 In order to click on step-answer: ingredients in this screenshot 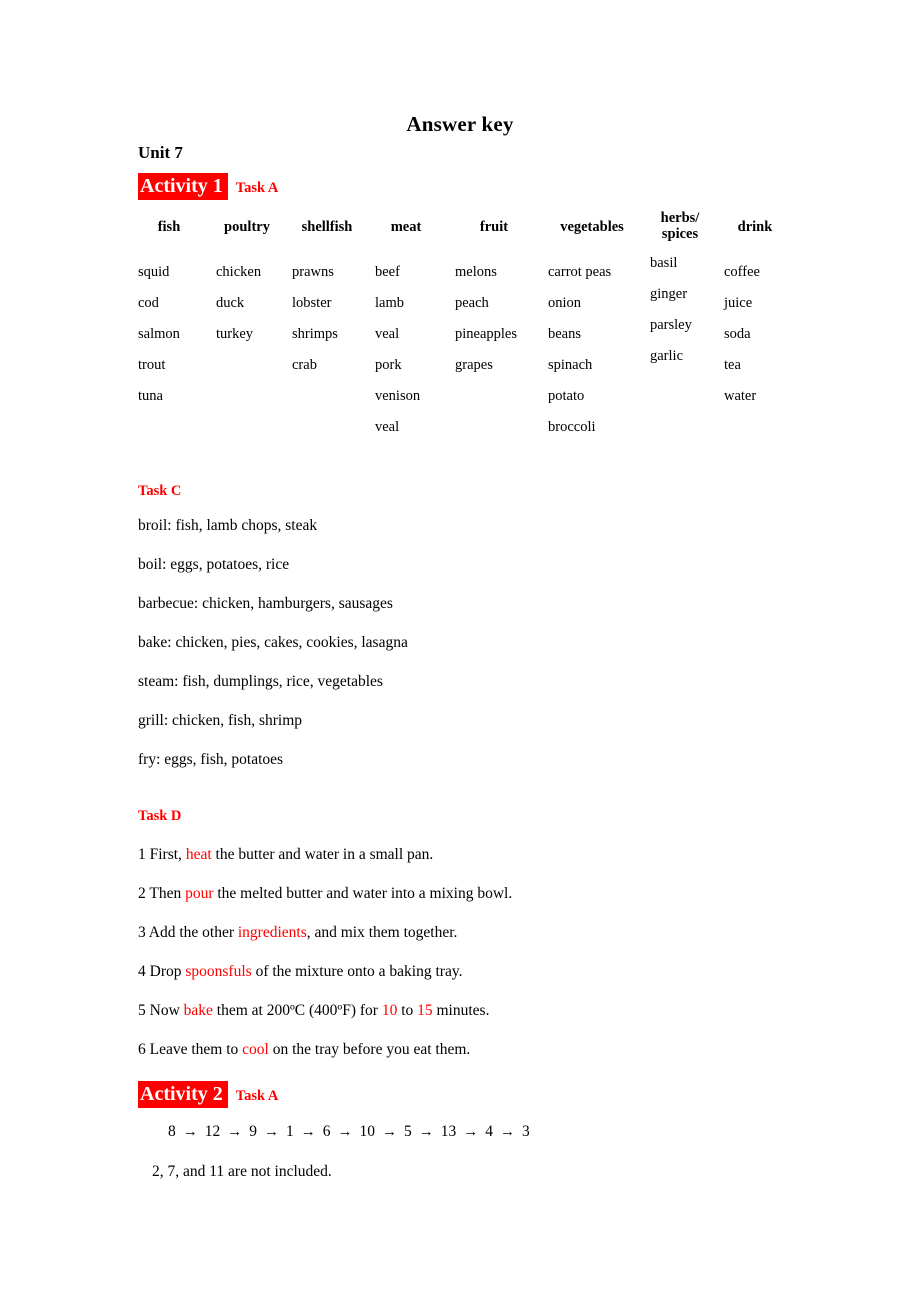, I will do `click(272, 932)`.